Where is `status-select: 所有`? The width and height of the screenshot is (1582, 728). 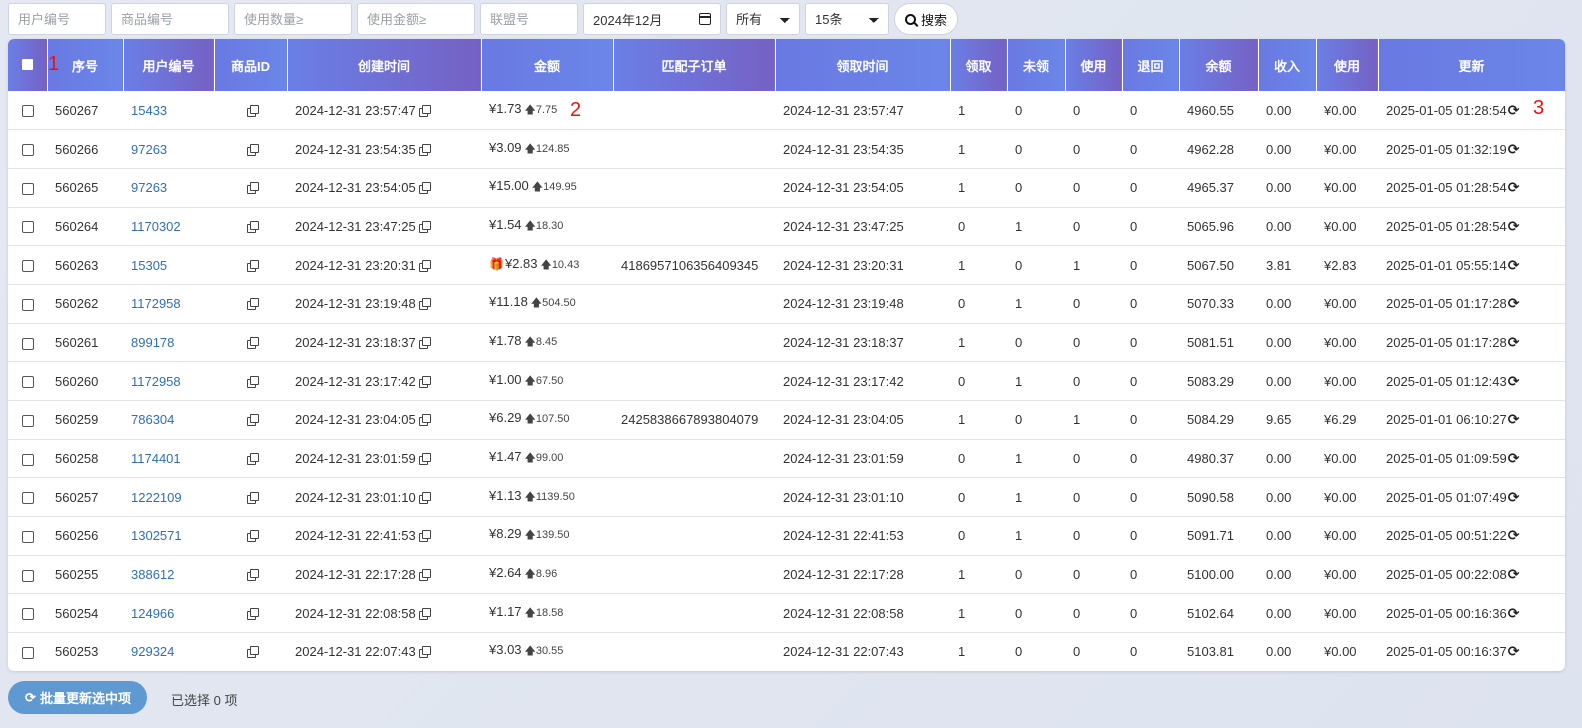 status-select: 所有 is located at coordinates (763, 19).